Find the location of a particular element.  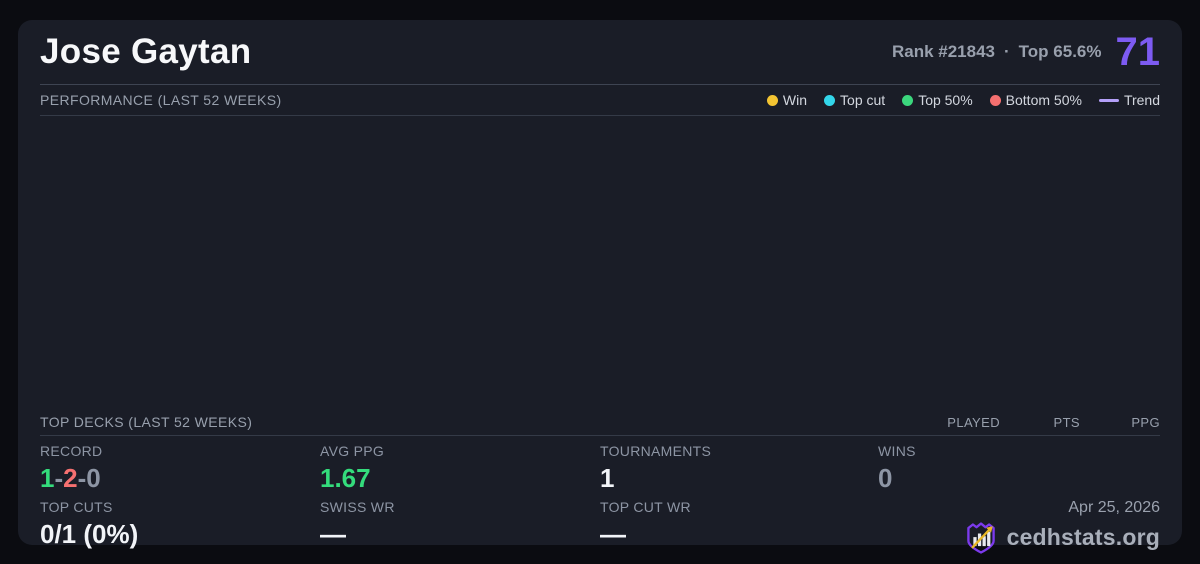

stat-top-cuts: TOP CUTS 0/1 (0%) is located at coordinates (180, 527).